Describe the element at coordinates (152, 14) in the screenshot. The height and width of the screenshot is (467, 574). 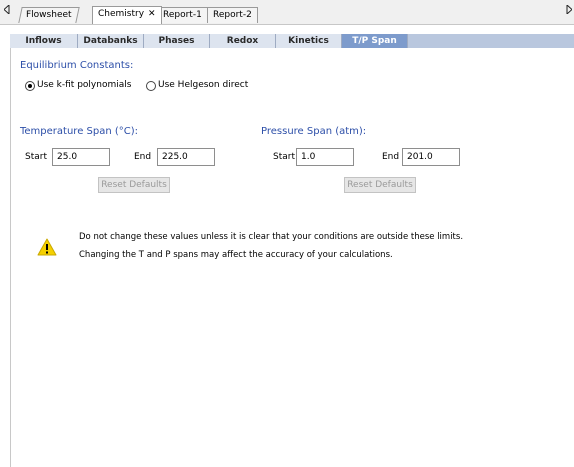
I see `close-icon: ✕` at that location.